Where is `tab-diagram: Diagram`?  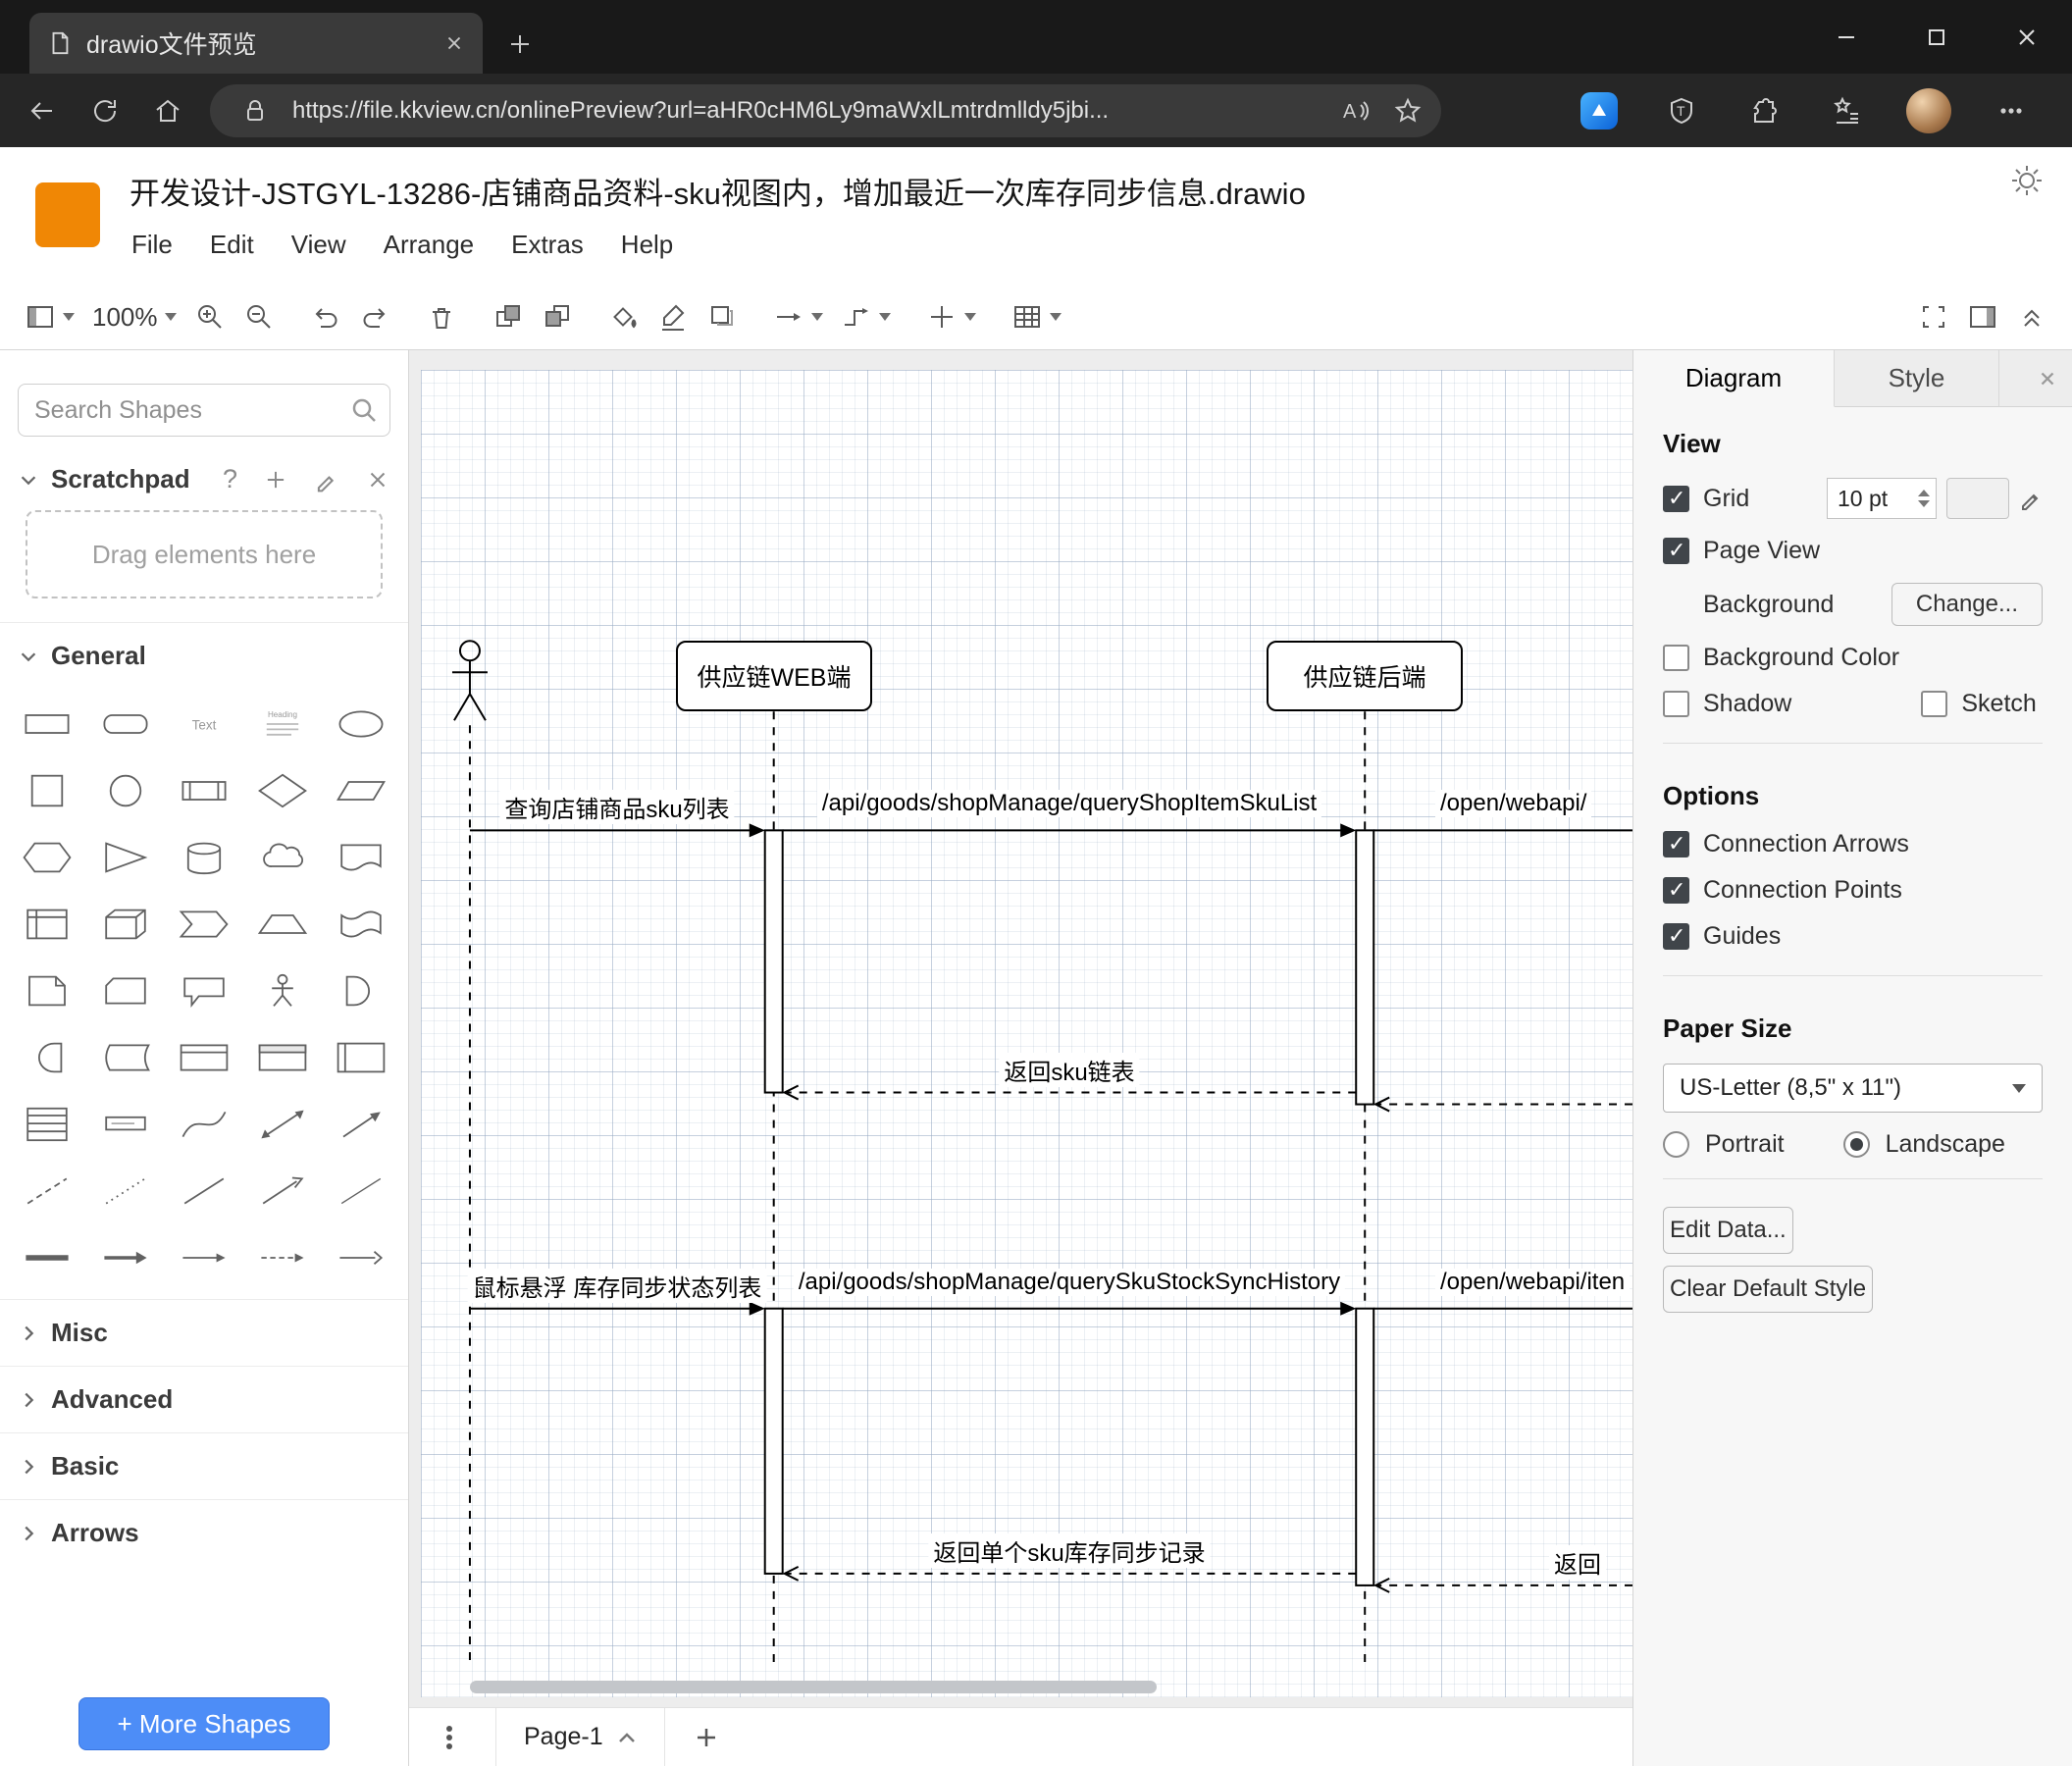 tab-diagram: Diagram is located at coordinates (1734, 378).